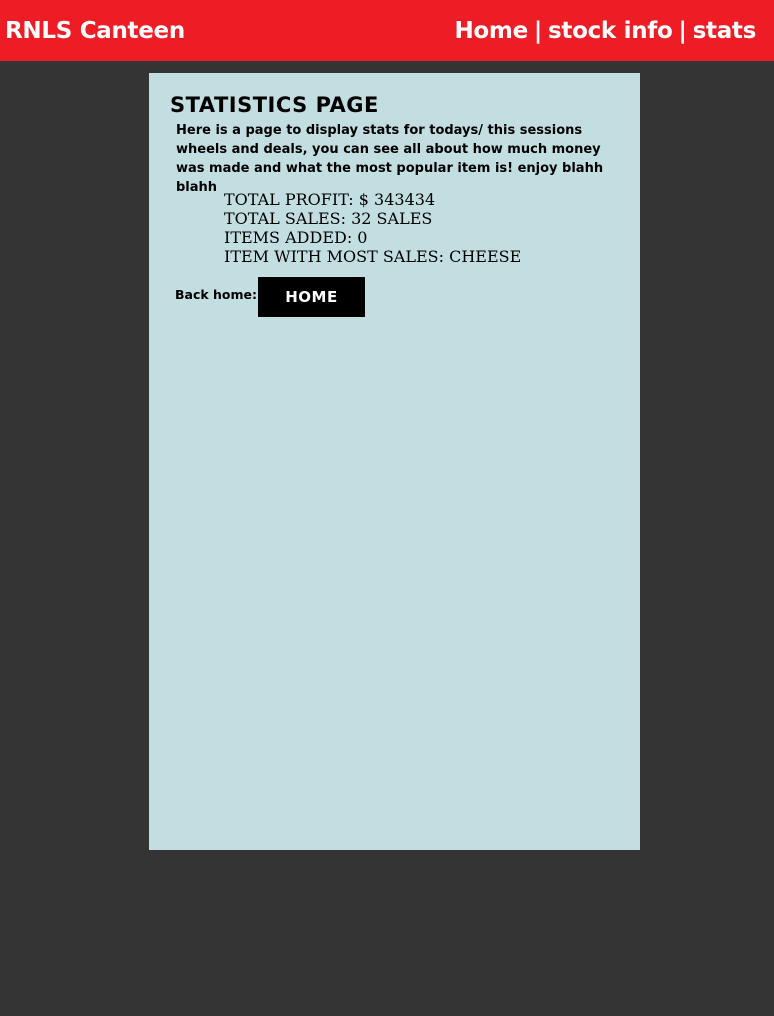 This screenshot has height=1016, width=774. Describe the element at coordinates (296, 237) in the screenshot. I see `stat-items-added: ITEMS ADDED: 0` at that location.